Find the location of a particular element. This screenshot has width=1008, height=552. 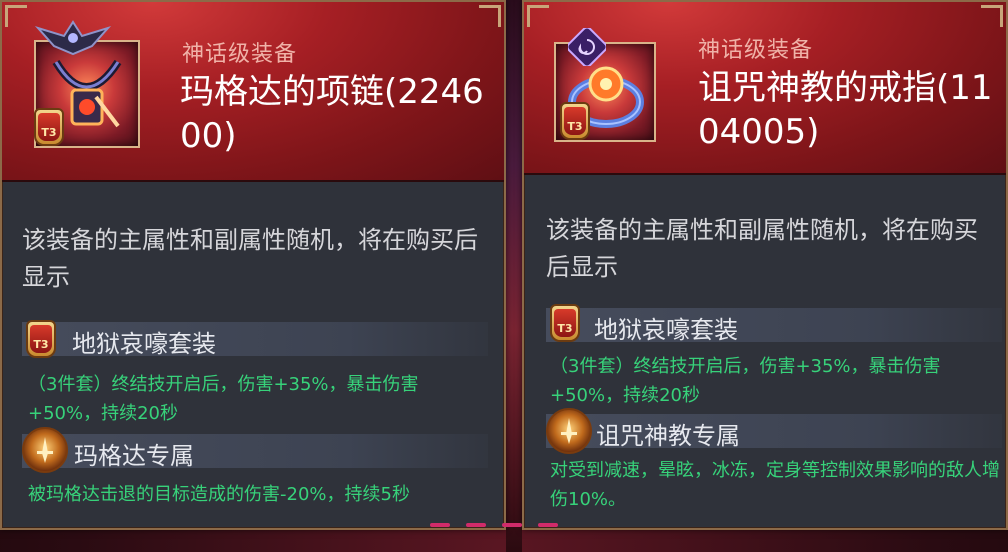

background-strip is located at coordinates (514, 276).